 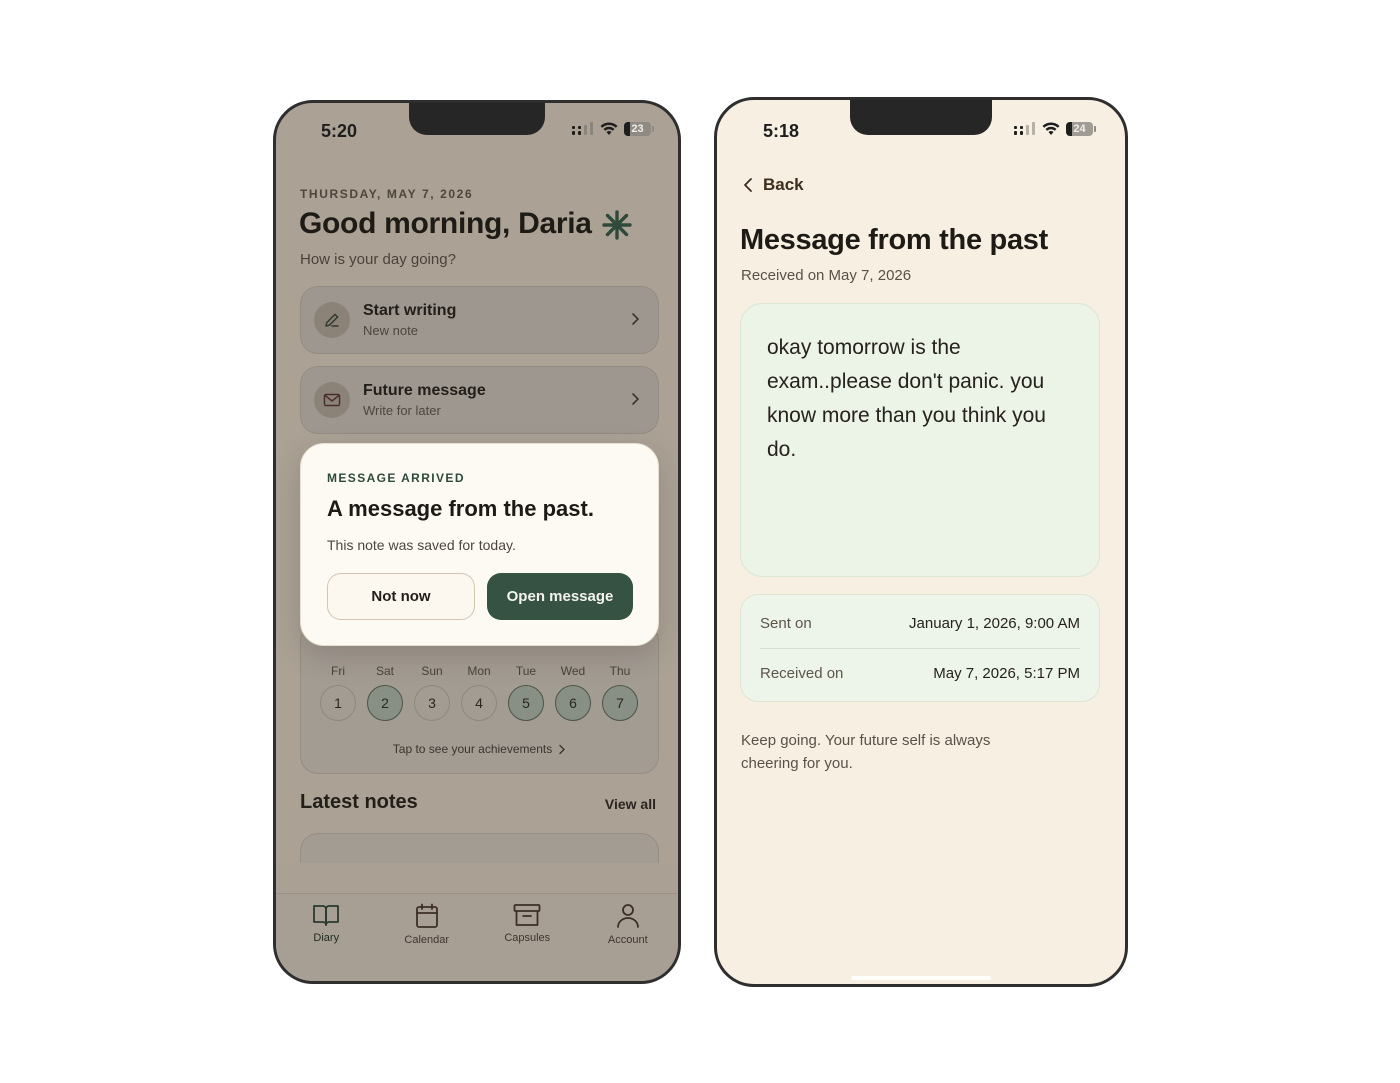 What do you see at coordinates (620, 671) in the screenshot?
I see `week-day-name: Thu` at bounding box center [620, 671].